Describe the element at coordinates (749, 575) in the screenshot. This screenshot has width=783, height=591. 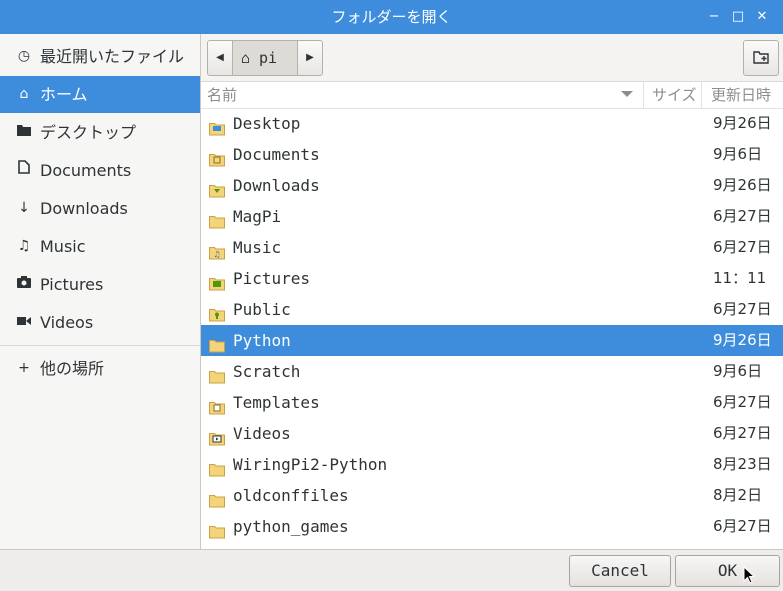
I see `mouse-cursor-icon` at that location.